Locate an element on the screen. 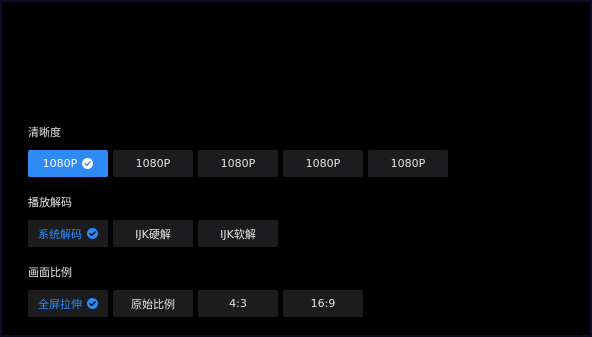  decoder-section: 播放解码 系统解码 IJK硬解 IJK软解 is located at coordinates (153, 221).